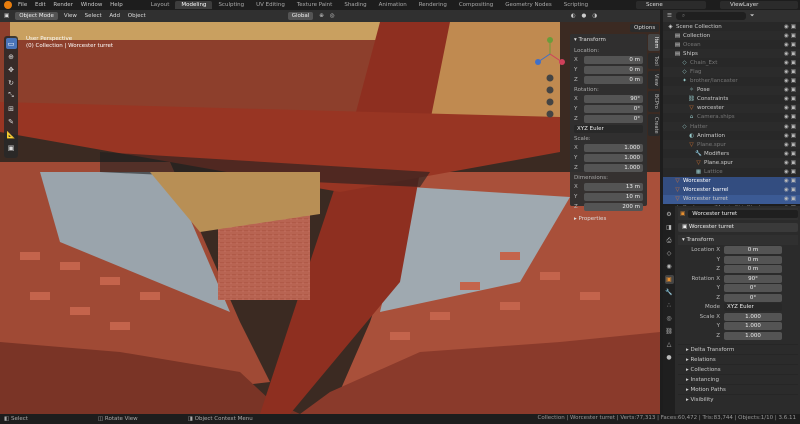 The height and width of the screenshot is (424, 800). I want to click on section-header: ▸ Motion Paths, so click(738, 389).